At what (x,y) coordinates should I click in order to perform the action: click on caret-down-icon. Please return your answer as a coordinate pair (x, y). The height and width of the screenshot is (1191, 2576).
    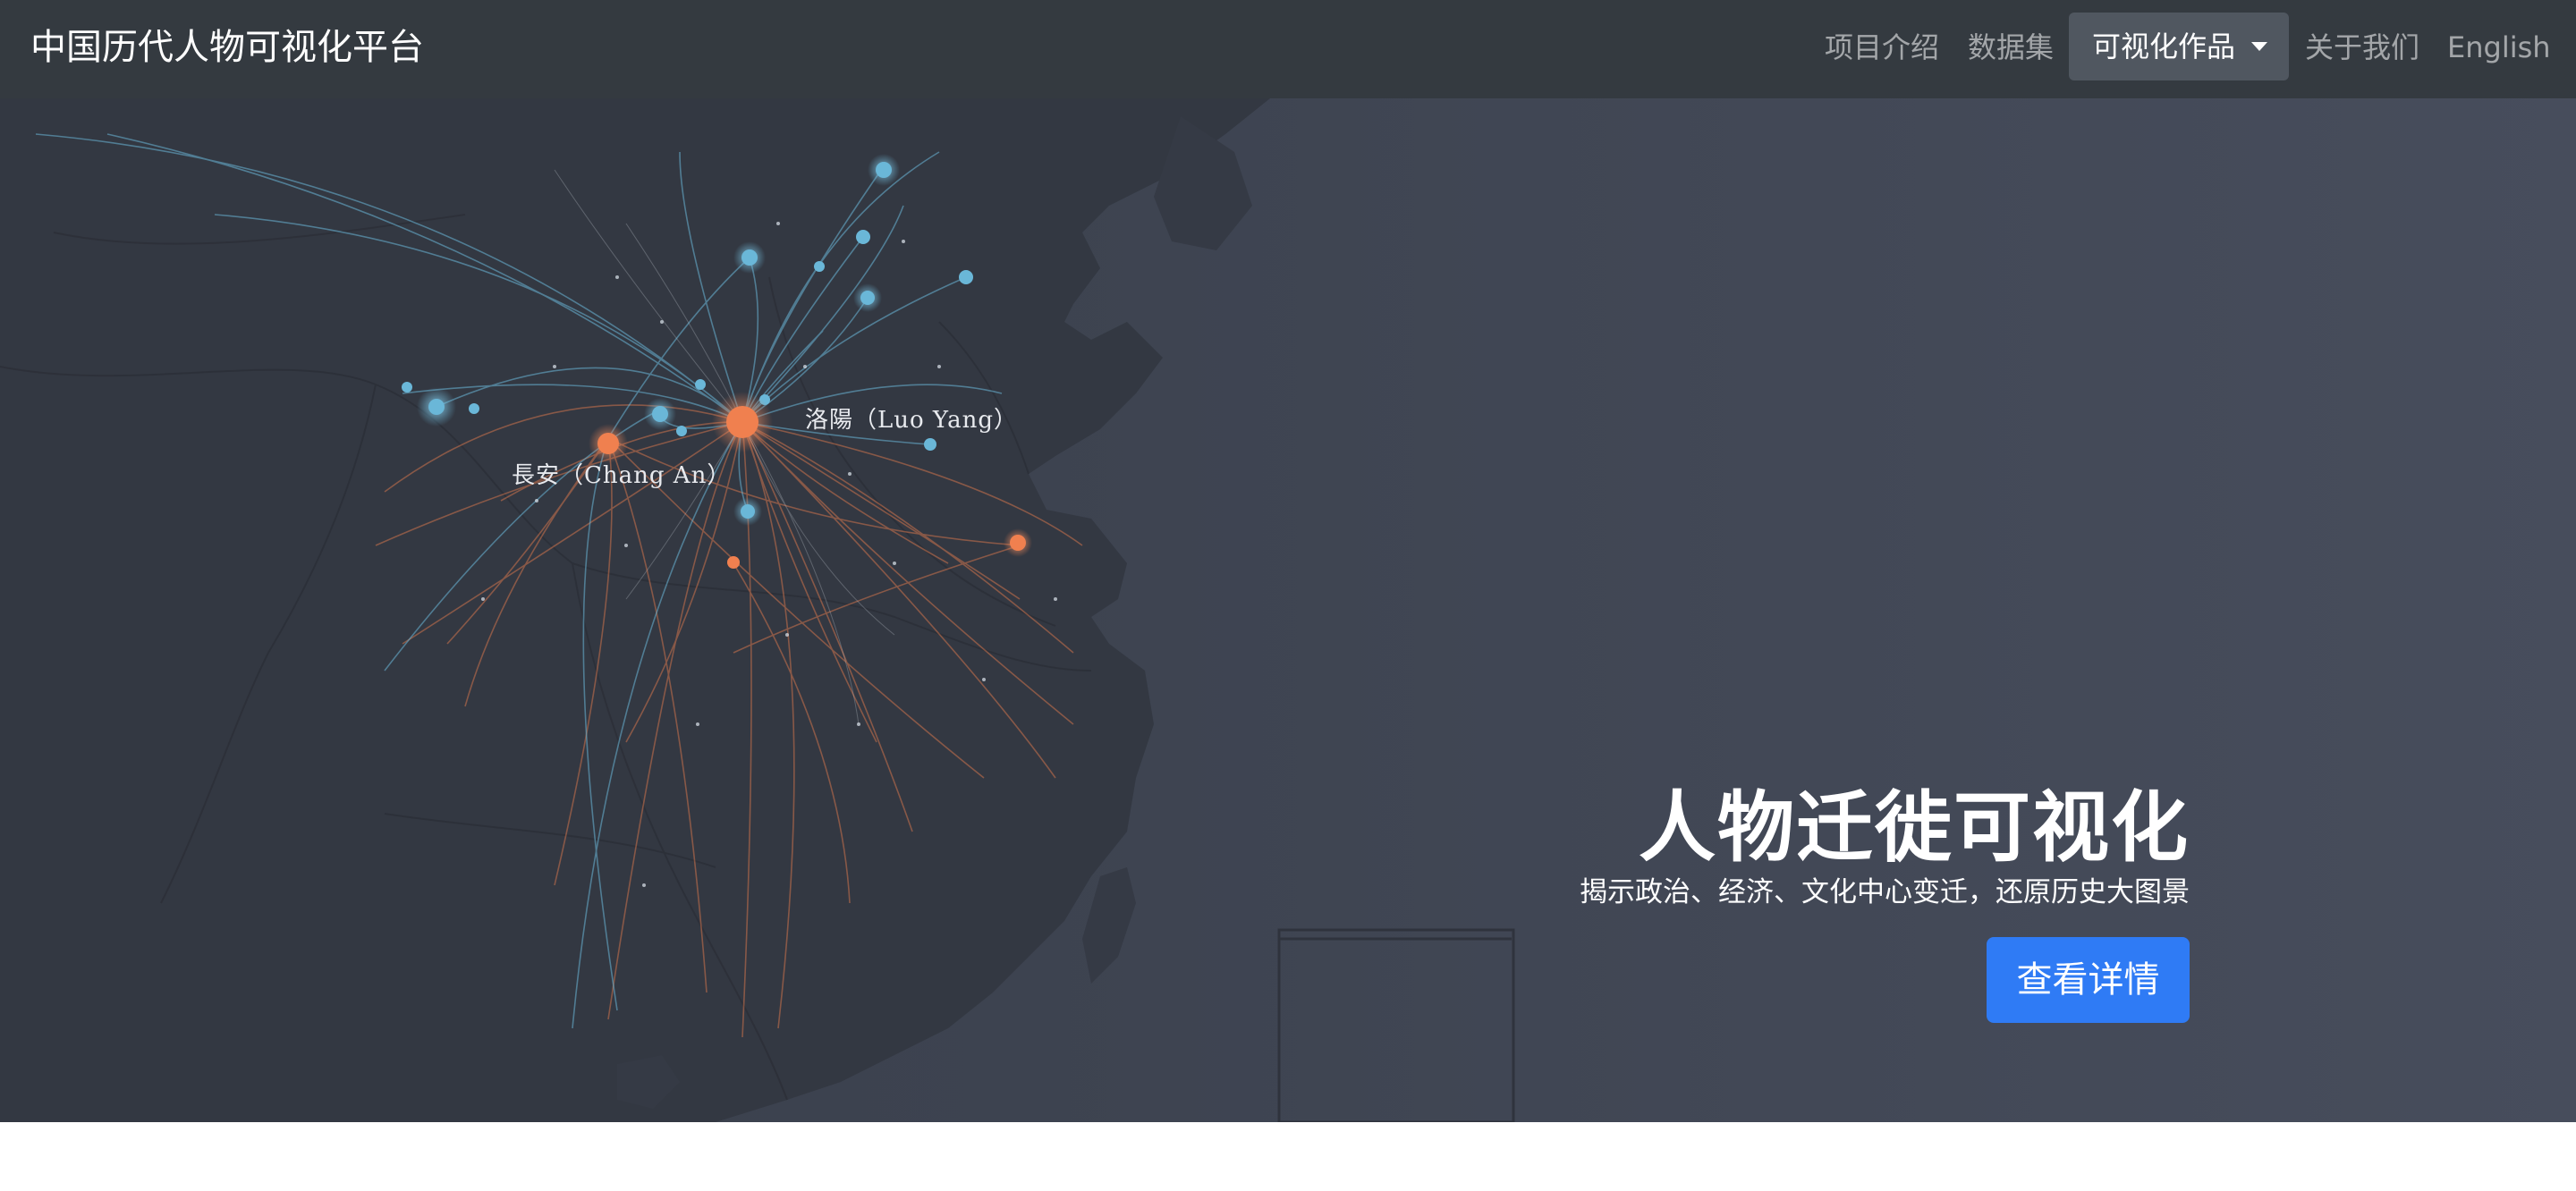
    Looking at the image, I should click on (2259, 46).